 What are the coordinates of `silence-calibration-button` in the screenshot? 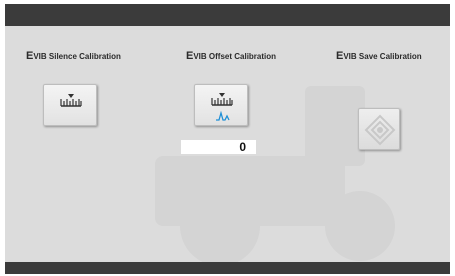 It's located at (70, 105).